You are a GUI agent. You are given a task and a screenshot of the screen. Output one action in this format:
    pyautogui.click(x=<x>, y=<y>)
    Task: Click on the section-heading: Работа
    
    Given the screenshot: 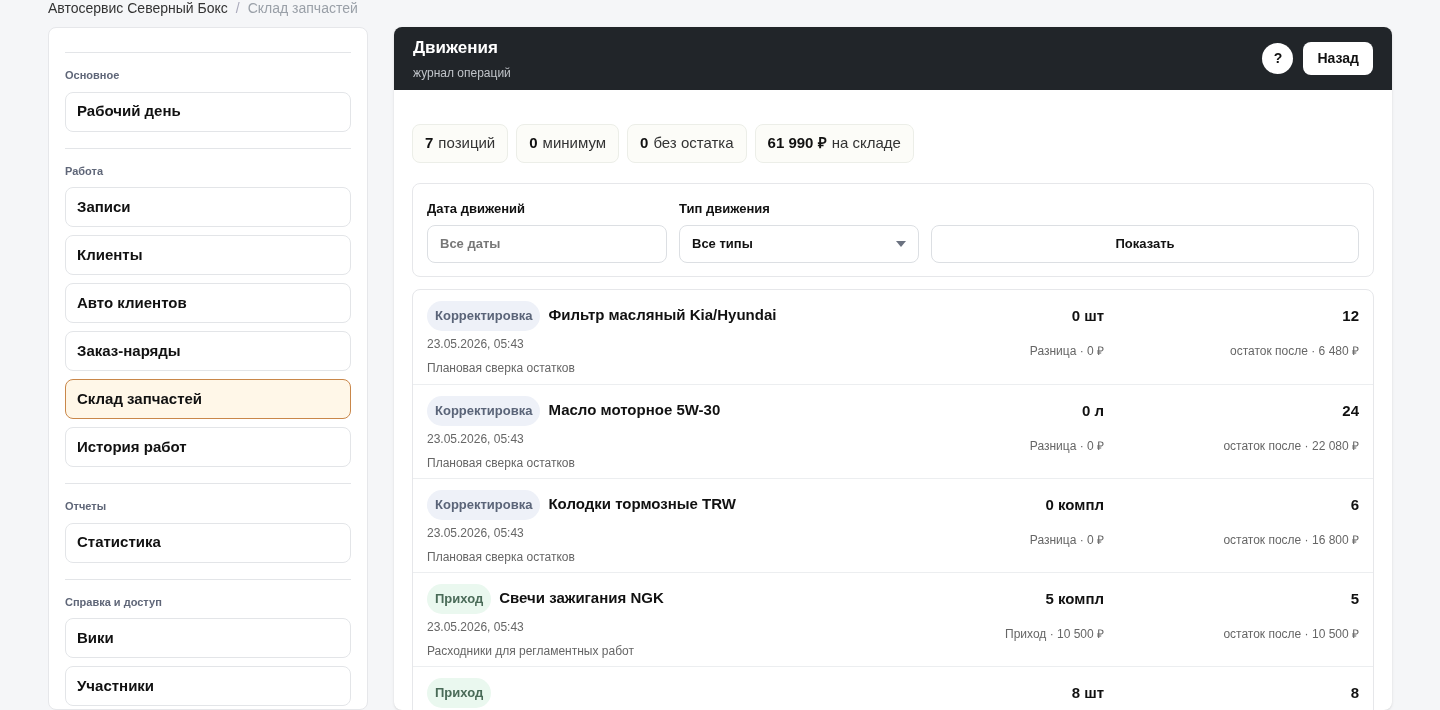 What is the action you would take?
    pyautogui.click(x=85, y=171)
    